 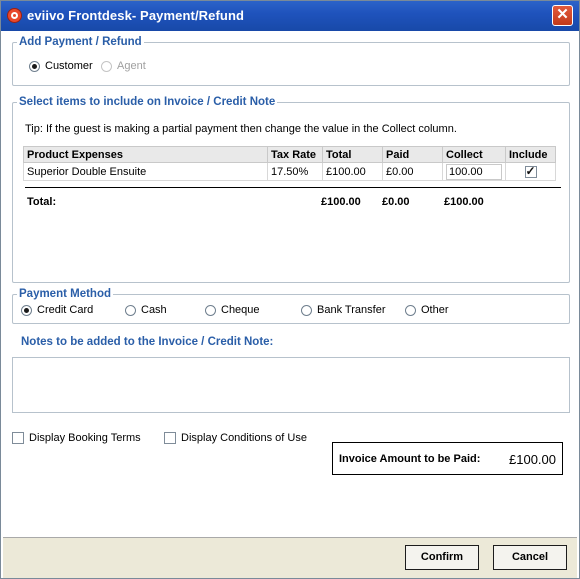 I want to click on notes-textarea, so click(x=291, y=385).